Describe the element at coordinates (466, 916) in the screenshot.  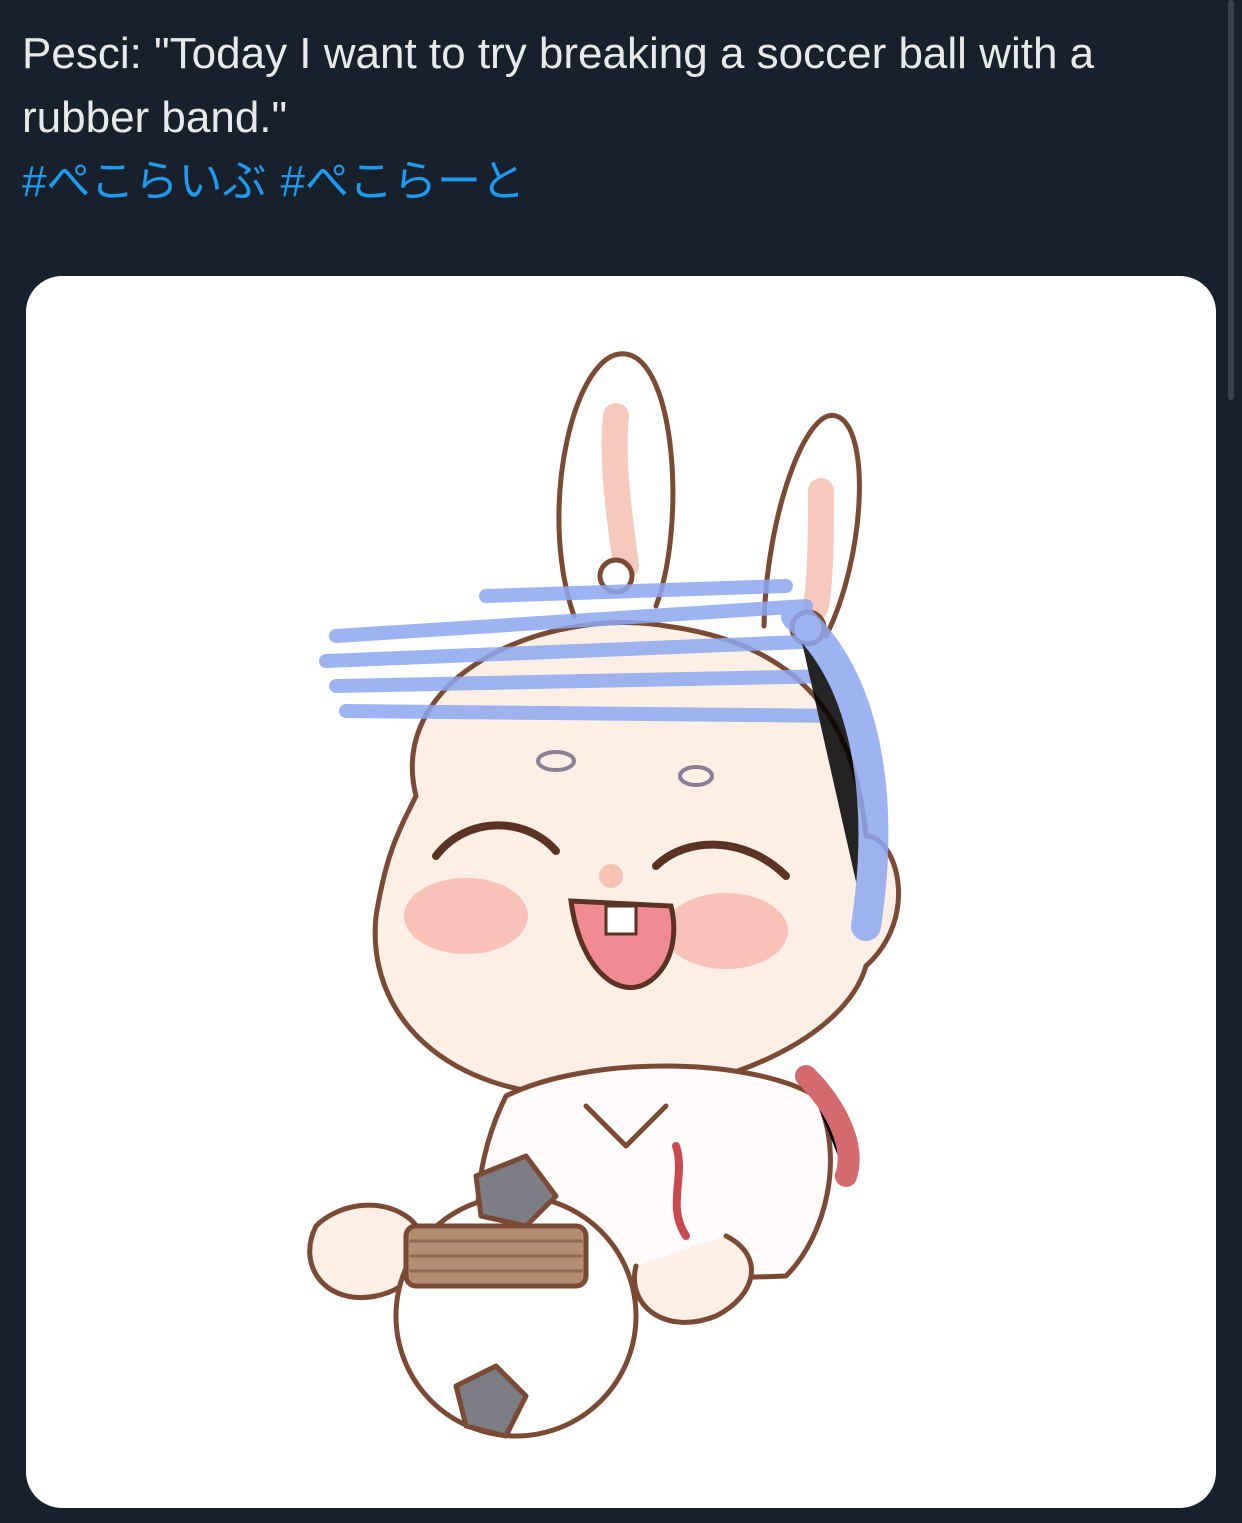
I see `left-blush` at that location.